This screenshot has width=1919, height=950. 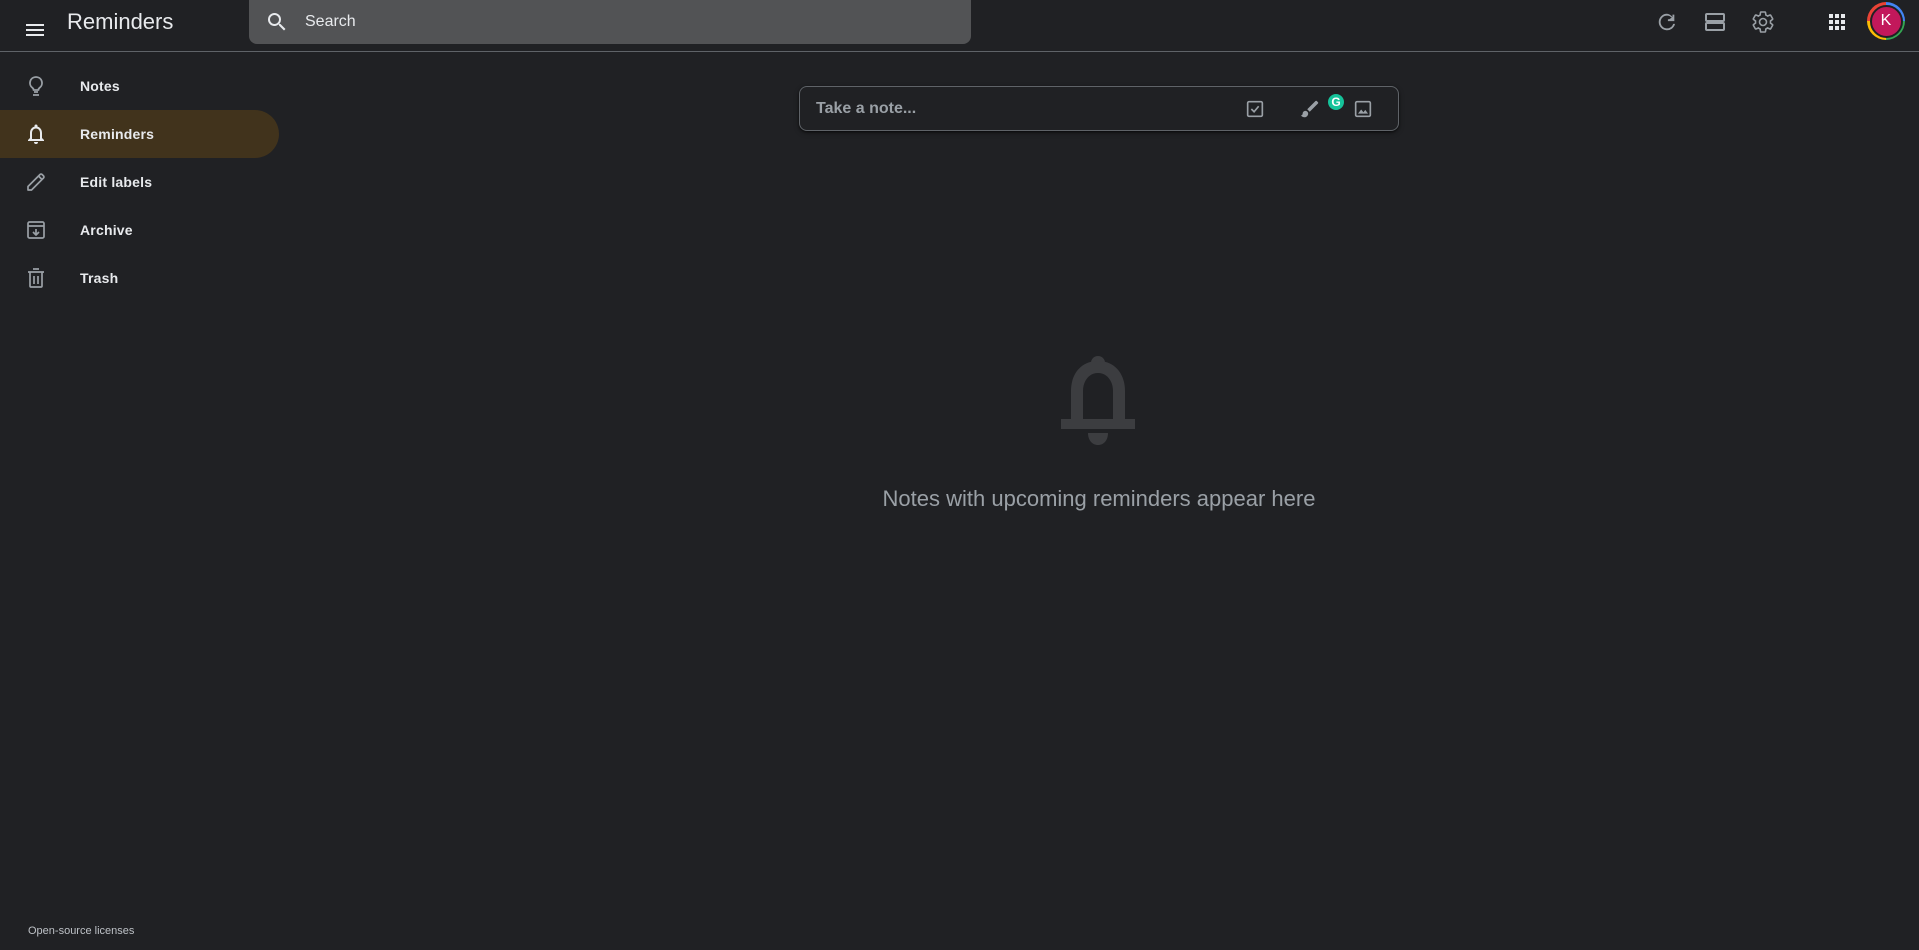 I want to click on sidebar-item-archive: Archive, so click(x=139, y=230).